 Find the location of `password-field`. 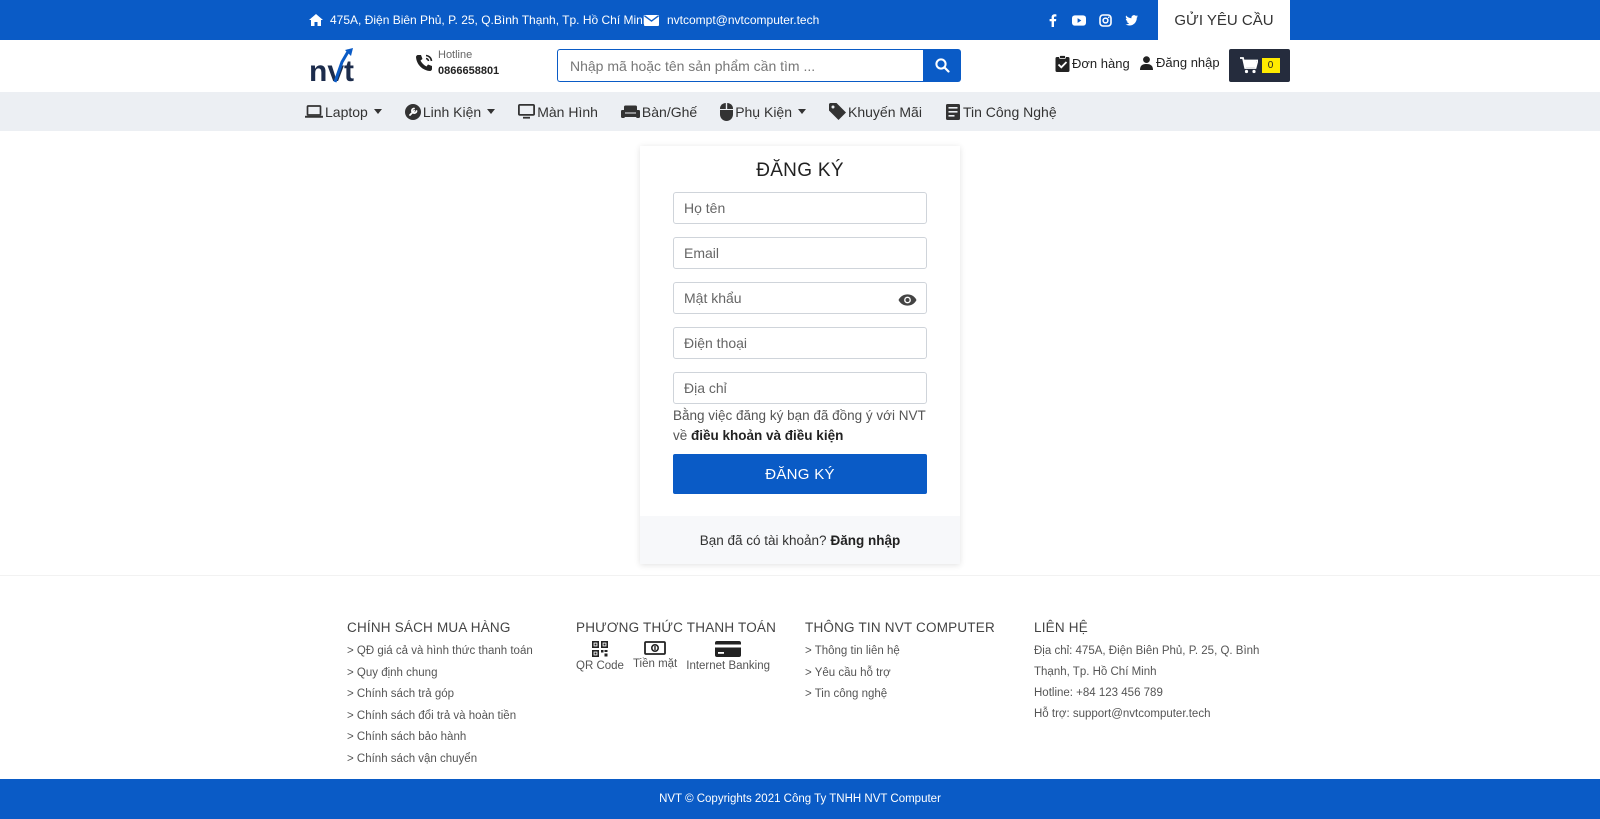

password-field is located at coordinates (800, 298).